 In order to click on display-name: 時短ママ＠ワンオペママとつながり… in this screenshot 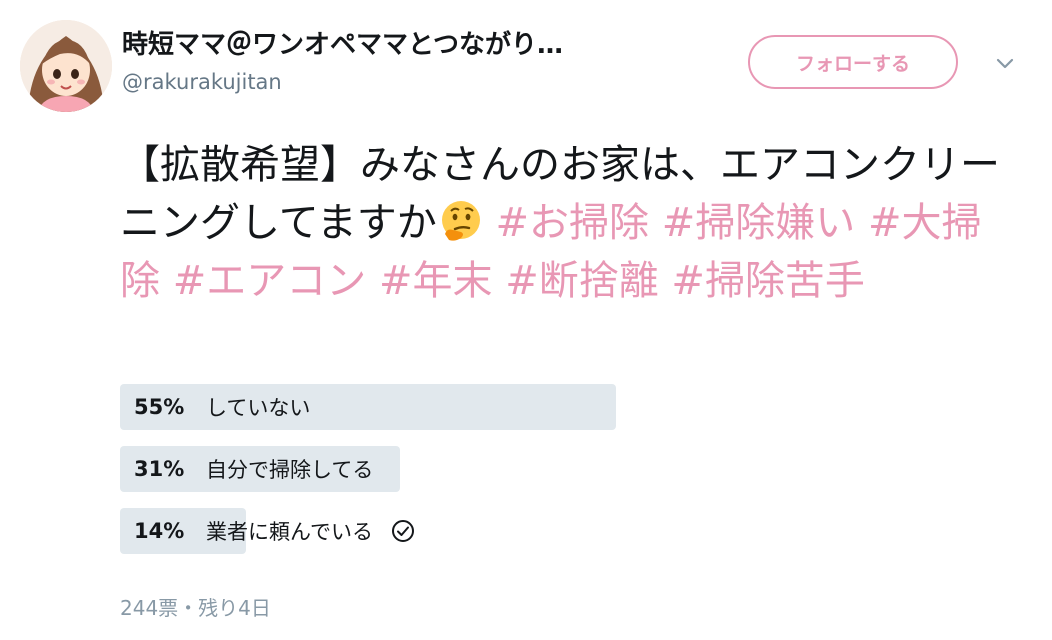, I will do `click(342, 42)`.